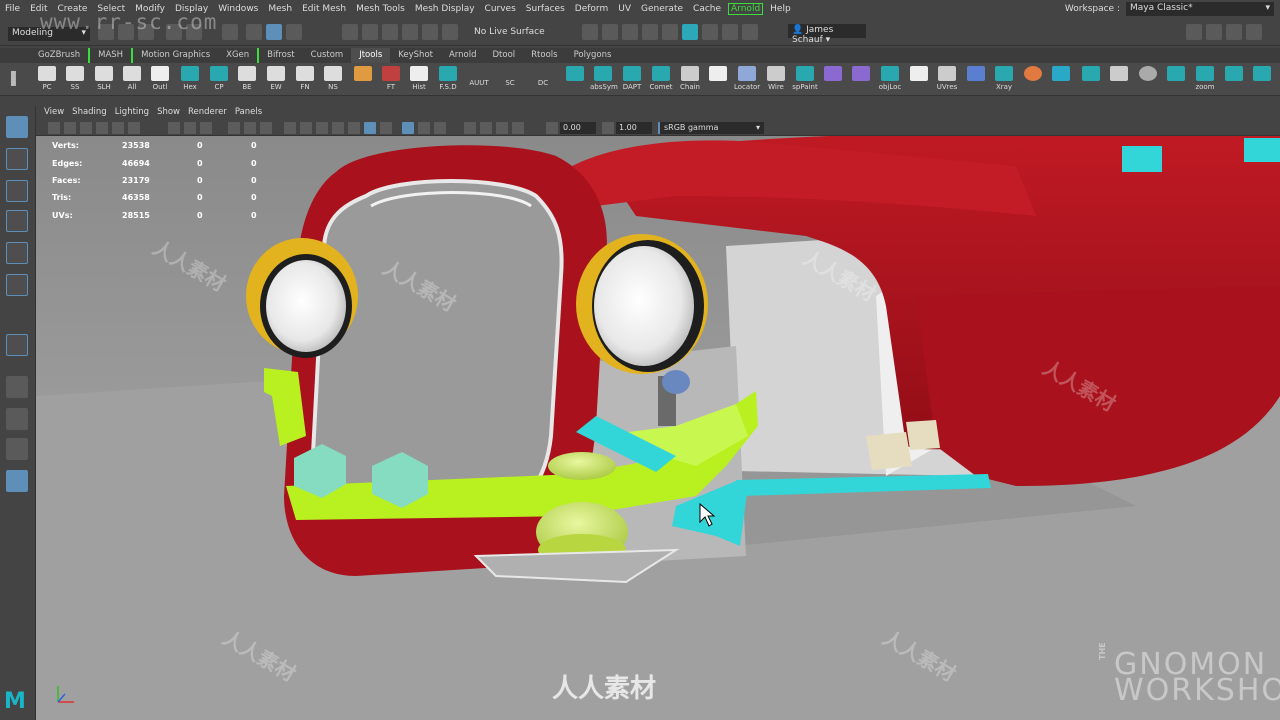 The width and height of the screenshot is (1280, 720). Describe the element at coordinates (109, 55) in the screenshot. I see `tab-mash: MASH` at that location.